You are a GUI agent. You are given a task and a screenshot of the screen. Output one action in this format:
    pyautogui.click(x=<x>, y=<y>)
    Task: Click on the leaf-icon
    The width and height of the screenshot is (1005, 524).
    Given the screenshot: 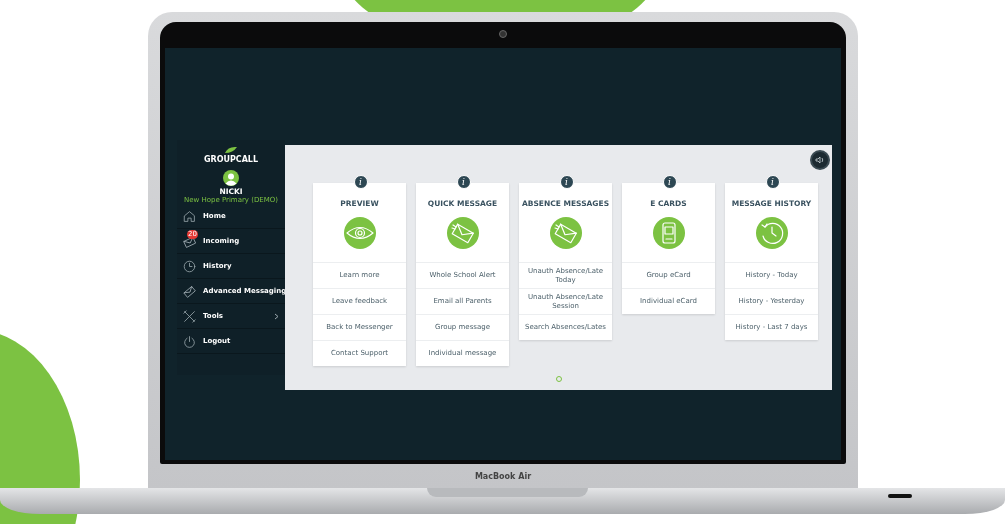 What is the action you would take?
    pyautogui.click(x=231, y=150)
    